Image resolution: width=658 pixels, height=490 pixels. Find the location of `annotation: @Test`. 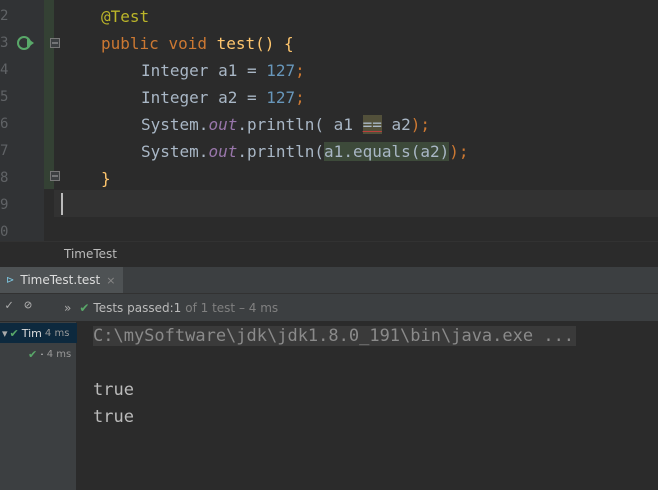

annotation: @Test is located at coordinates (125, 16).